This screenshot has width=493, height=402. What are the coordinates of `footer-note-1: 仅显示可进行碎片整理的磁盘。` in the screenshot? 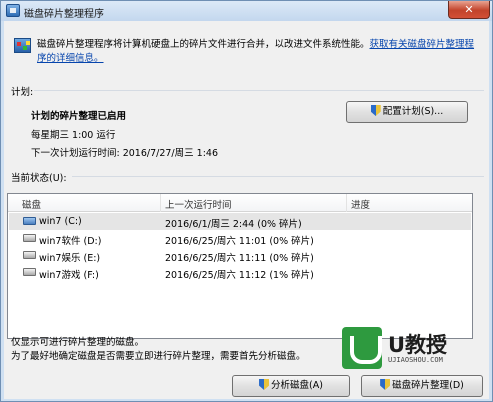 It's located at (78, 342).